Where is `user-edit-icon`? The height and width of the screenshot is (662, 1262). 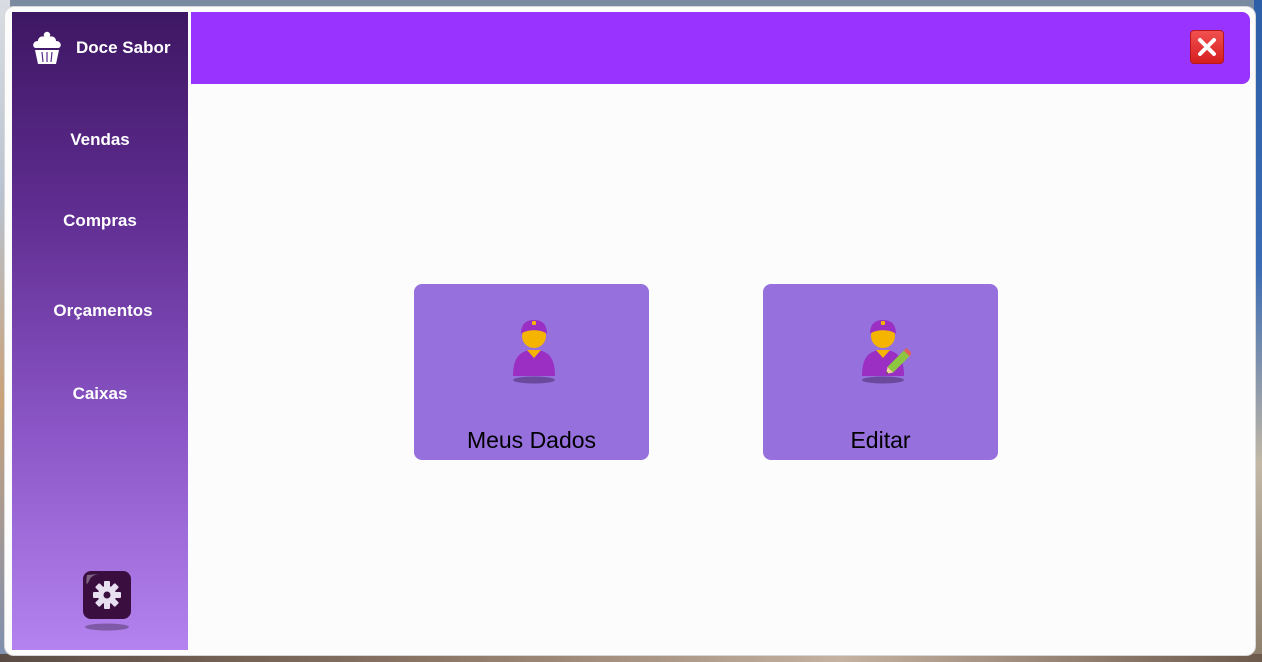 user-edit-icon is located at coordinates (886, 352).